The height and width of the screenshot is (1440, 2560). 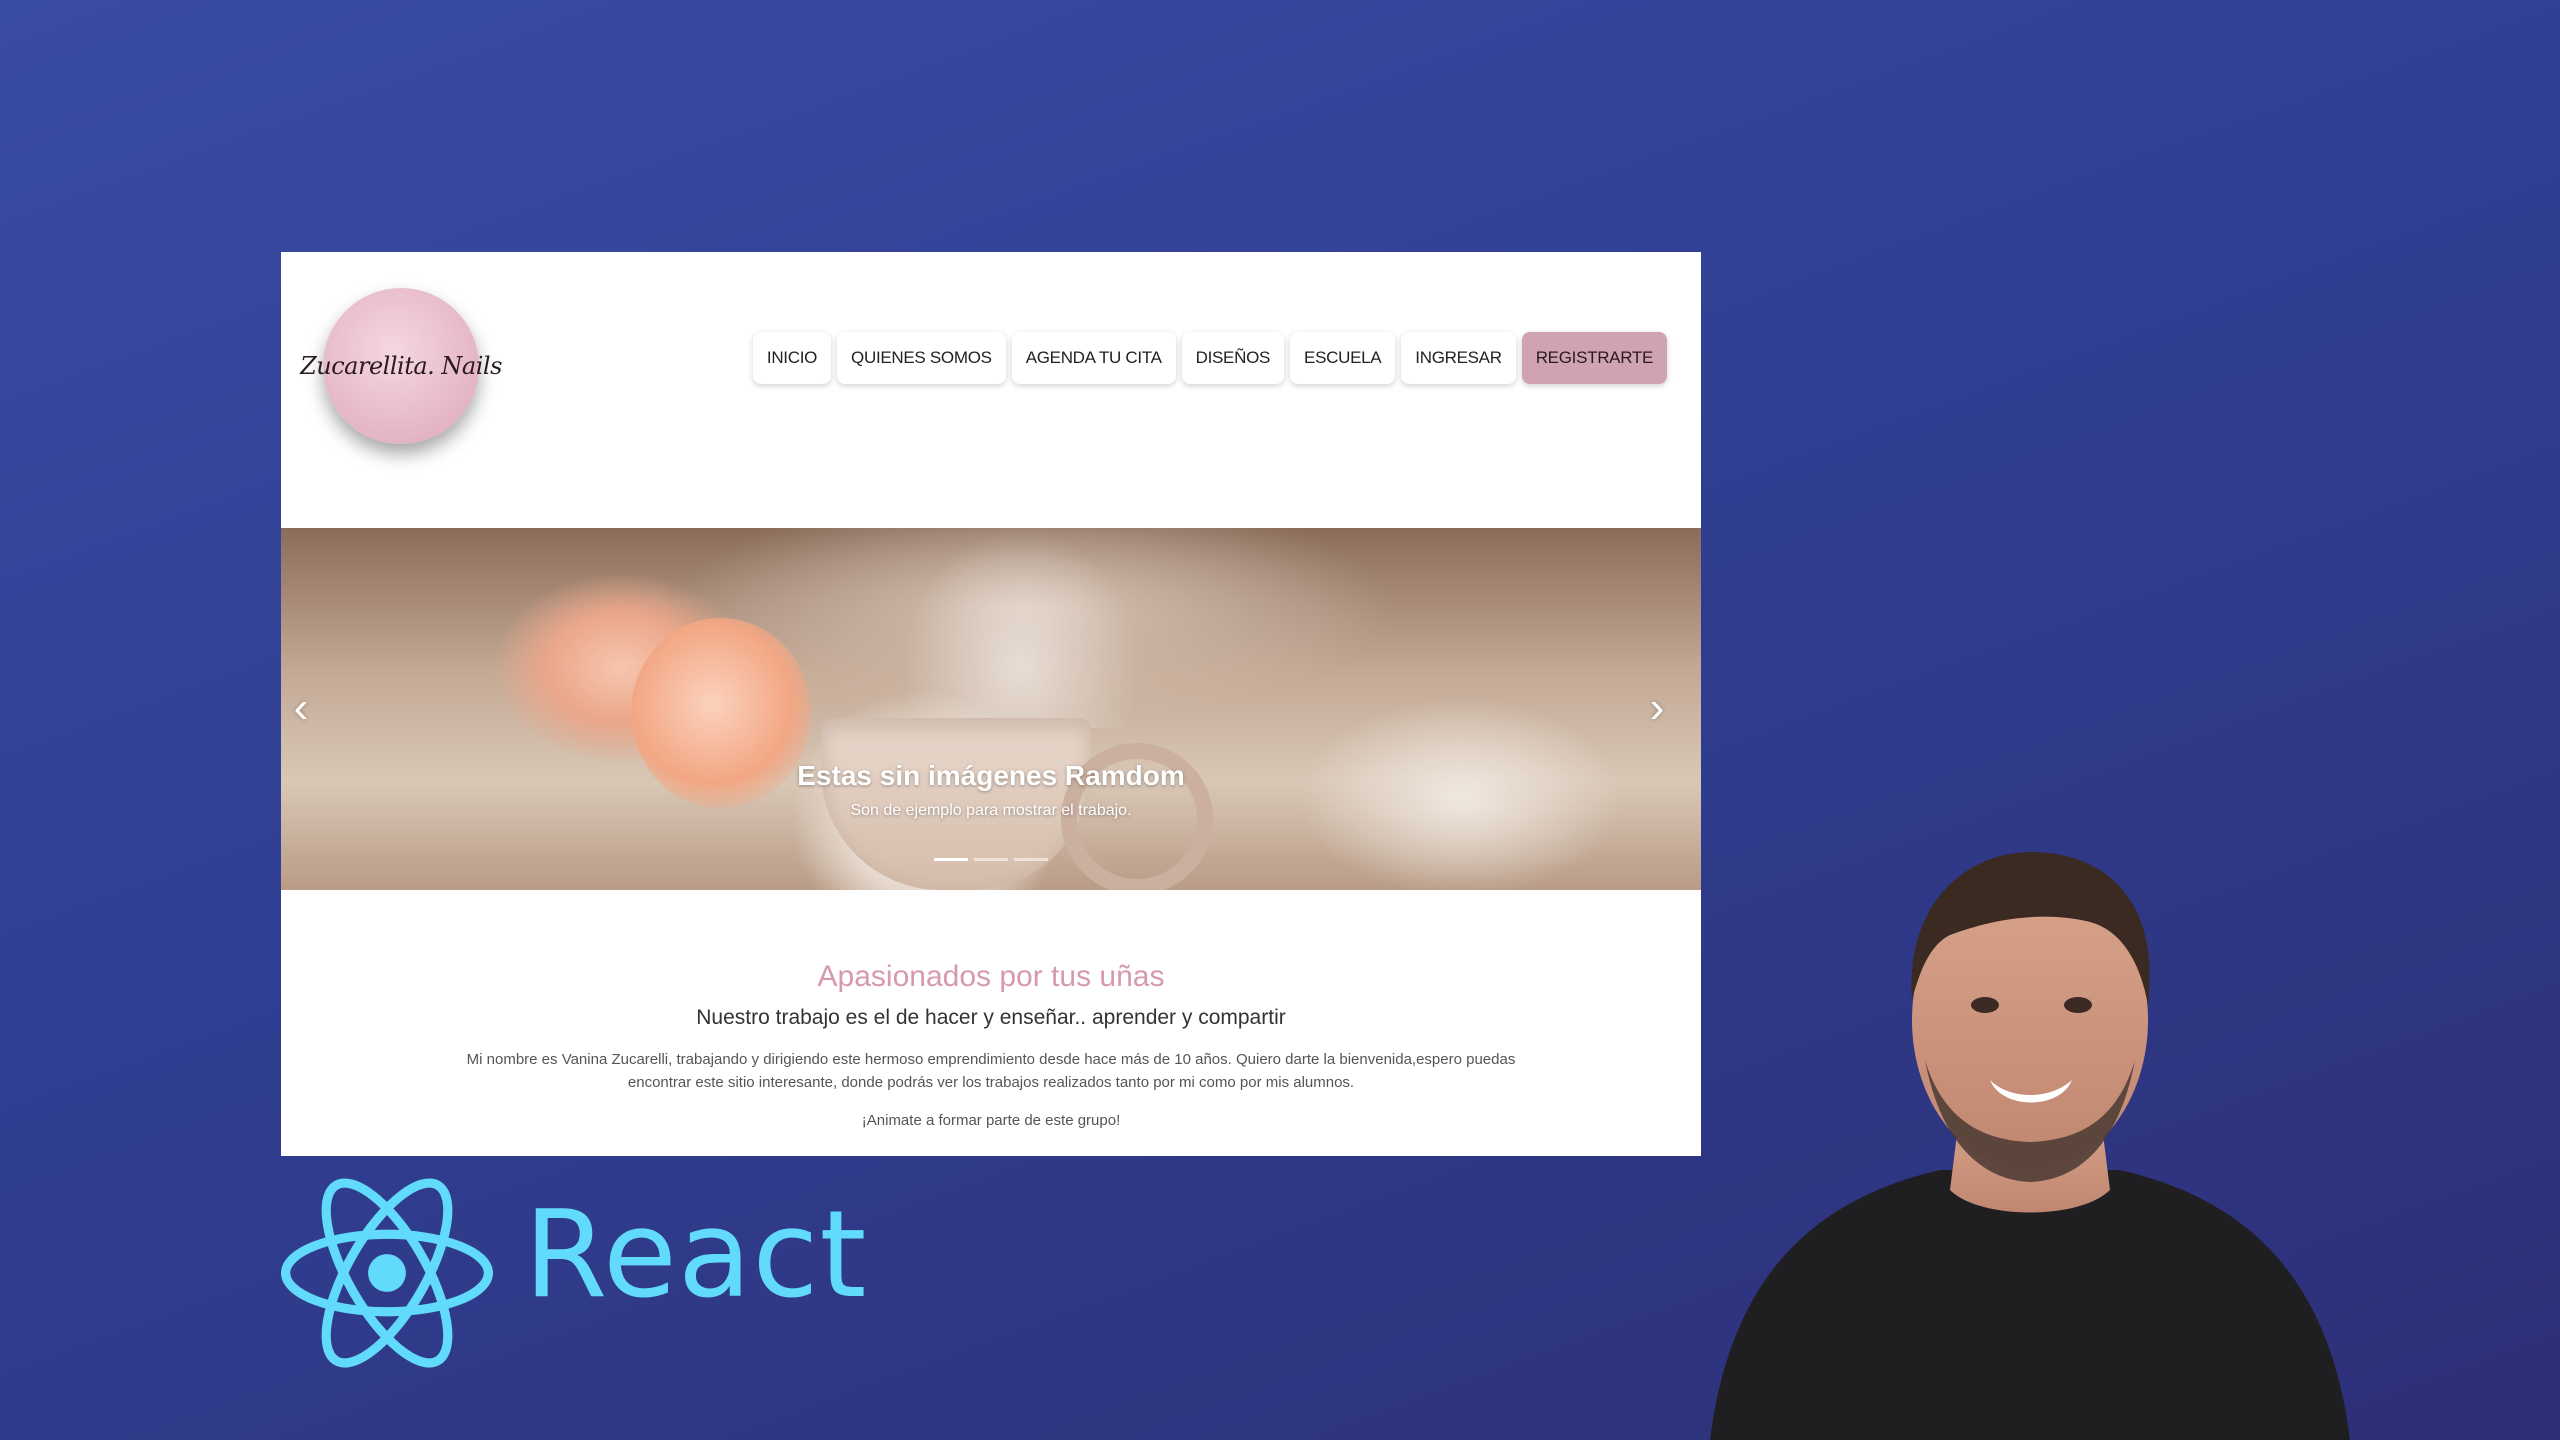 I want to click on site-logo: Zucarellita. Nails, so click(x=401, y=366).